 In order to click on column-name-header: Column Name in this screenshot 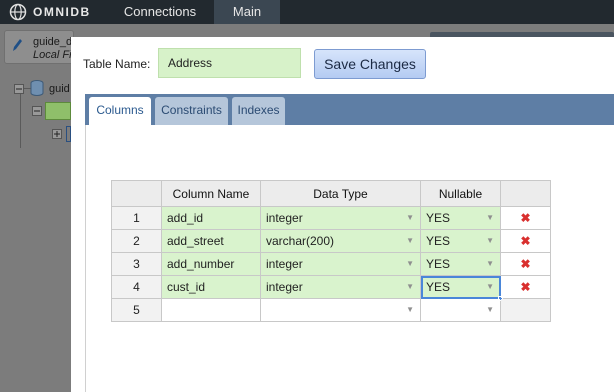, I will do `click(211, 193)`.